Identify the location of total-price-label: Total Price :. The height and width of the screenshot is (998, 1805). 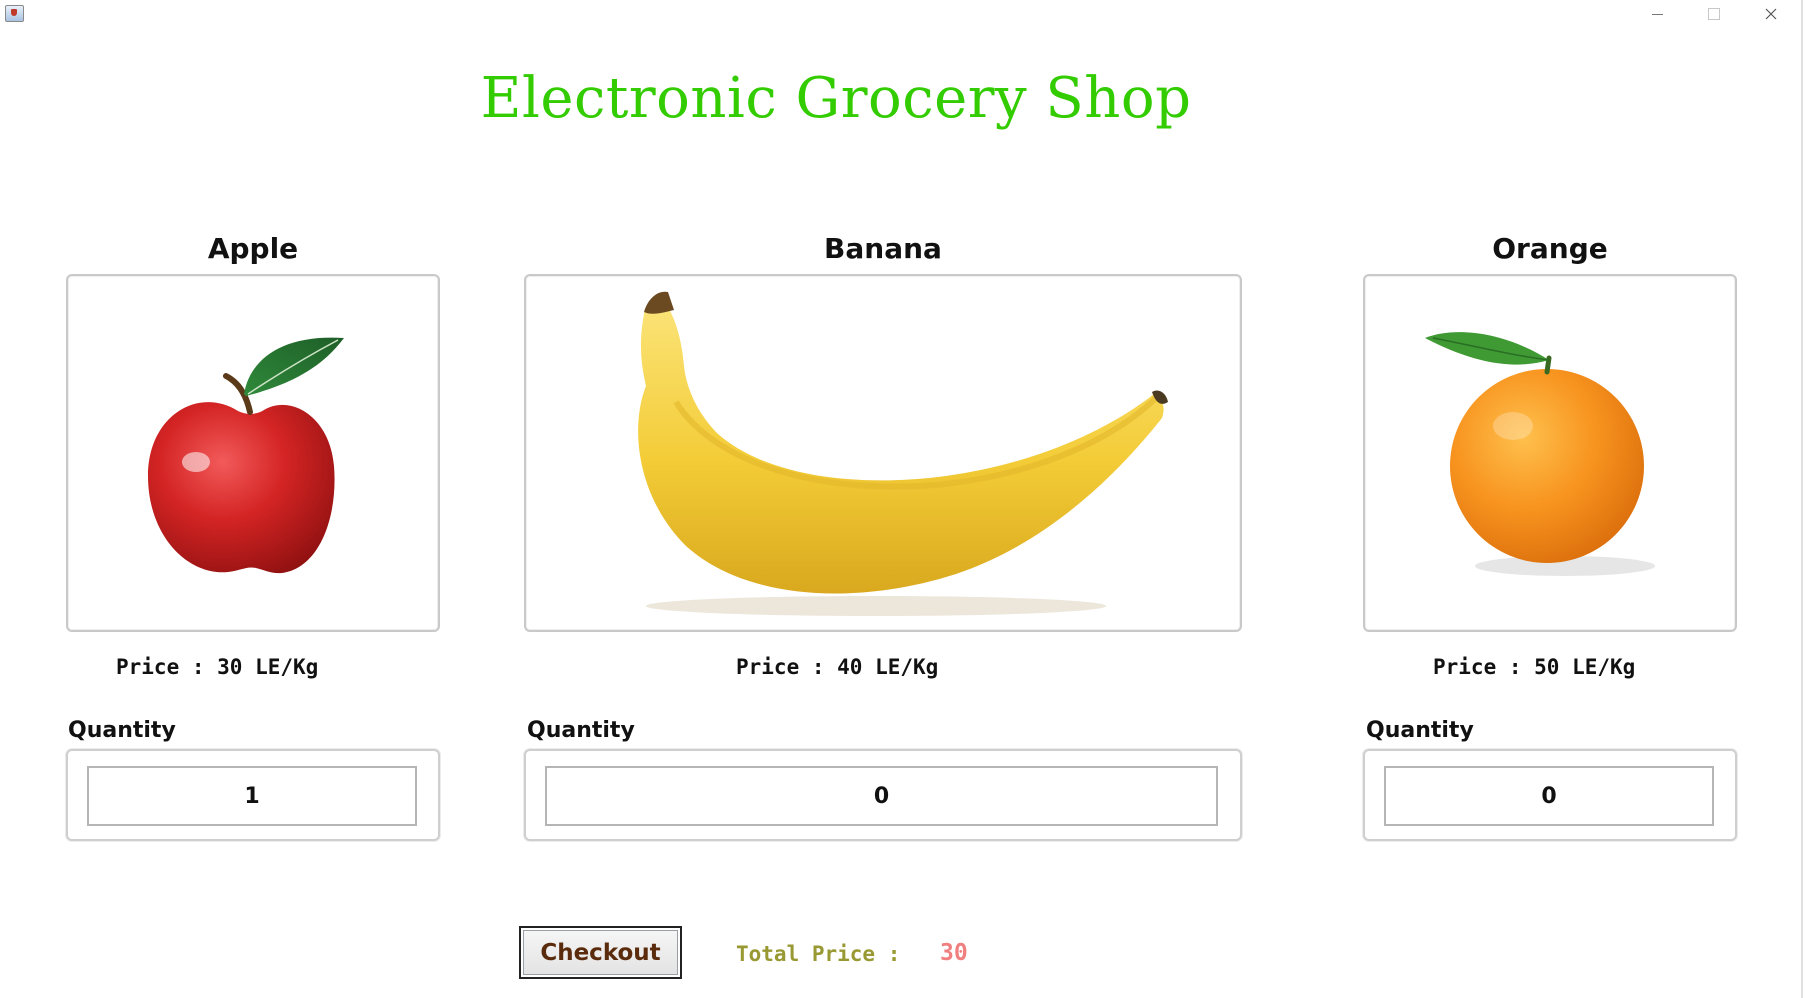
(818, 954).